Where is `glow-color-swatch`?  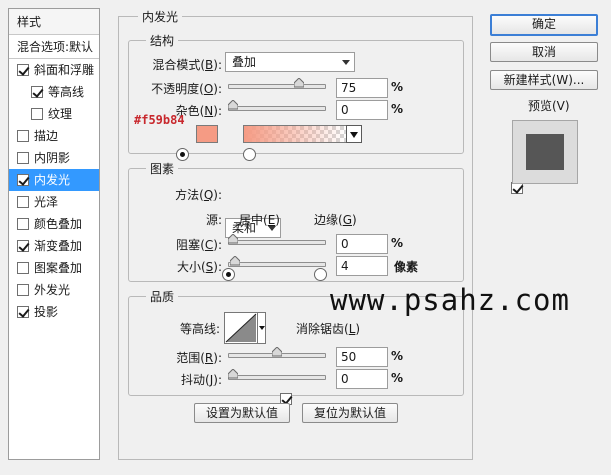
glow-color-swatch is located at coordinates (207, 134).